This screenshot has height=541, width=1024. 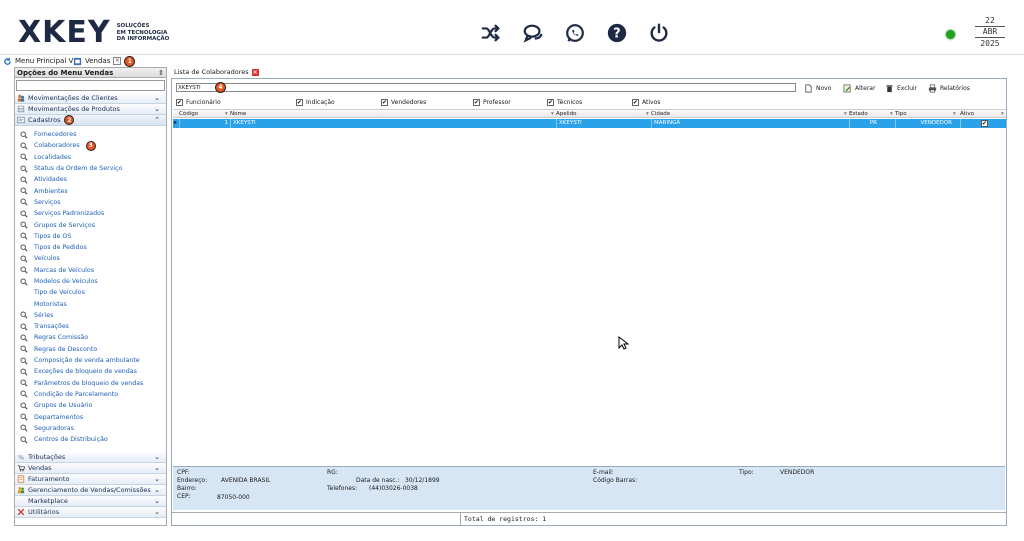 What do you see at coordinates (659, 33) in the screenshot?
I see `power-icon` at bounding box center [659, 33].